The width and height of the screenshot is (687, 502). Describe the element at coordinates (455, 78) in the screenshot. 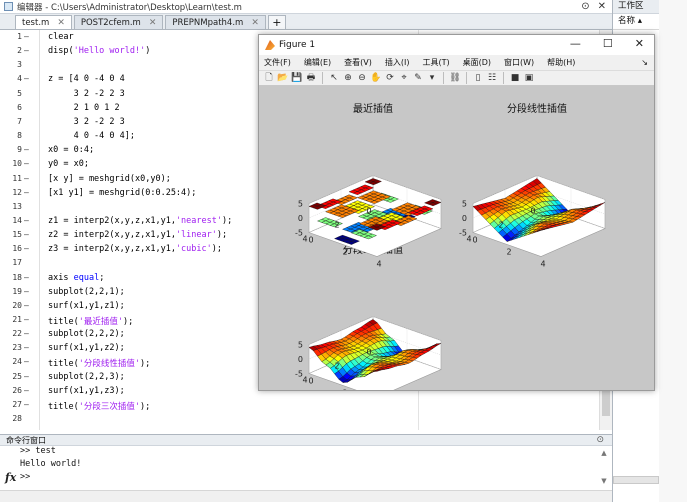

I see `link-plot-icon: ⛓` at that location.